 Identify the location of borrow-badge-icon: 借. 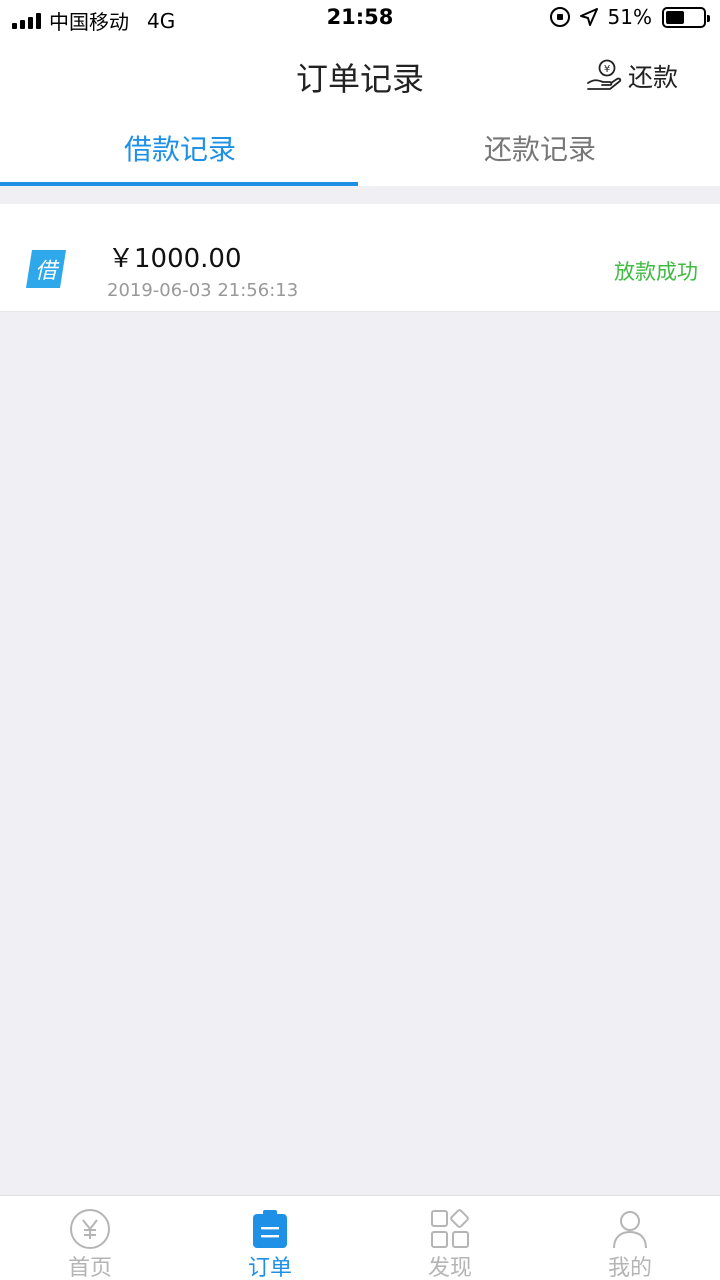
(46, 269).